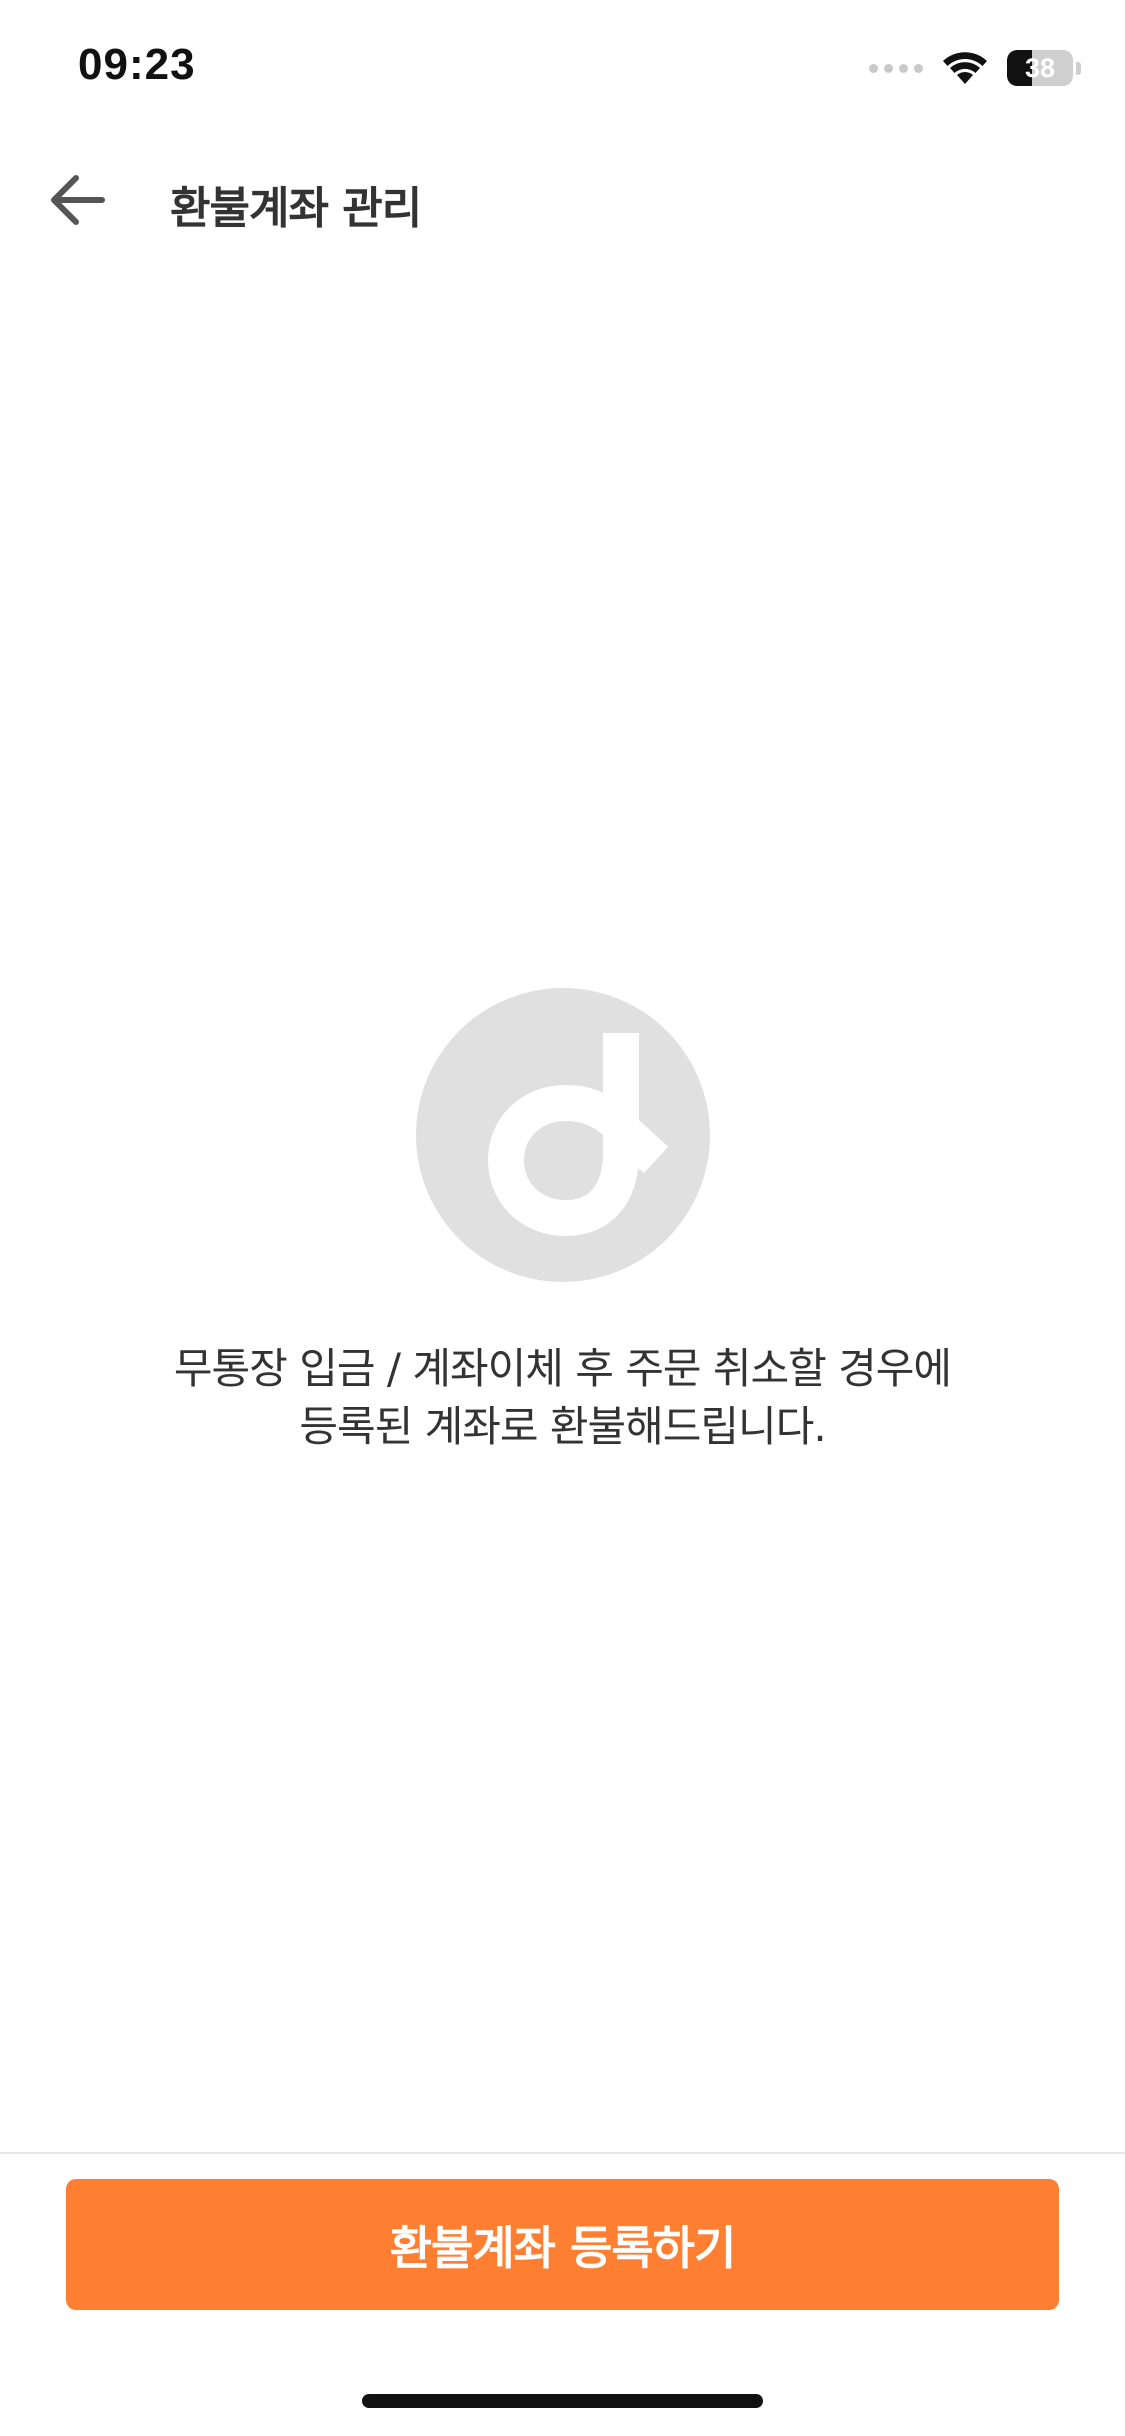  Describe the element at coordinates (563, 1135) in the screenshot. I see `brand-logo-icon` at that location.